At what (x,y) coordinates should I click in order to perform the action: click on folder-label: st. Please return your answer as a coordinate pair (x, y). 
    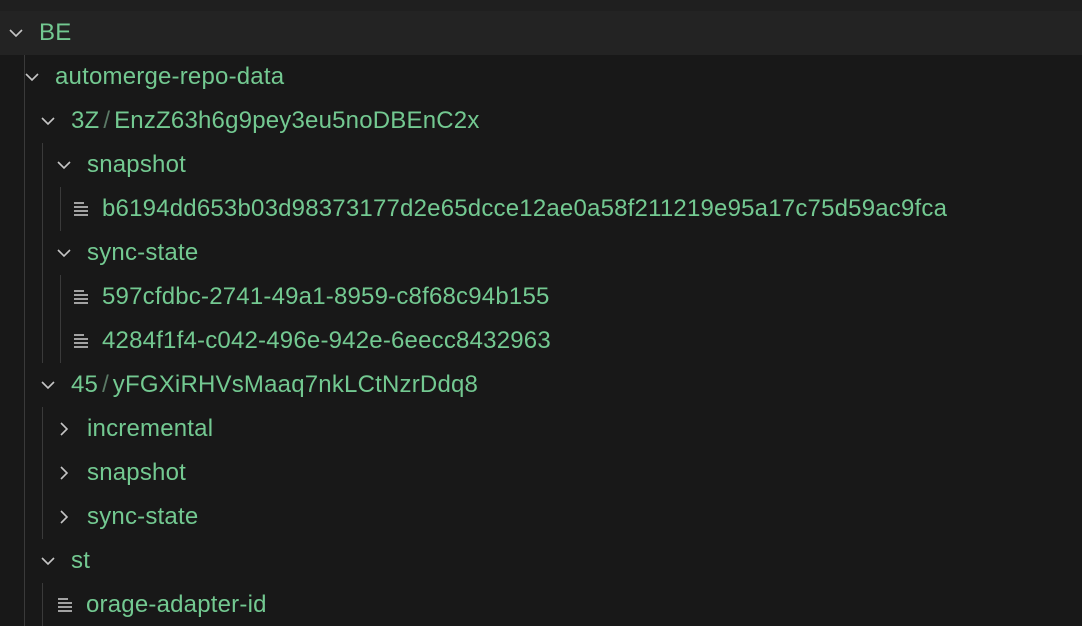
    Looking at the image, I should click on (81, 560).